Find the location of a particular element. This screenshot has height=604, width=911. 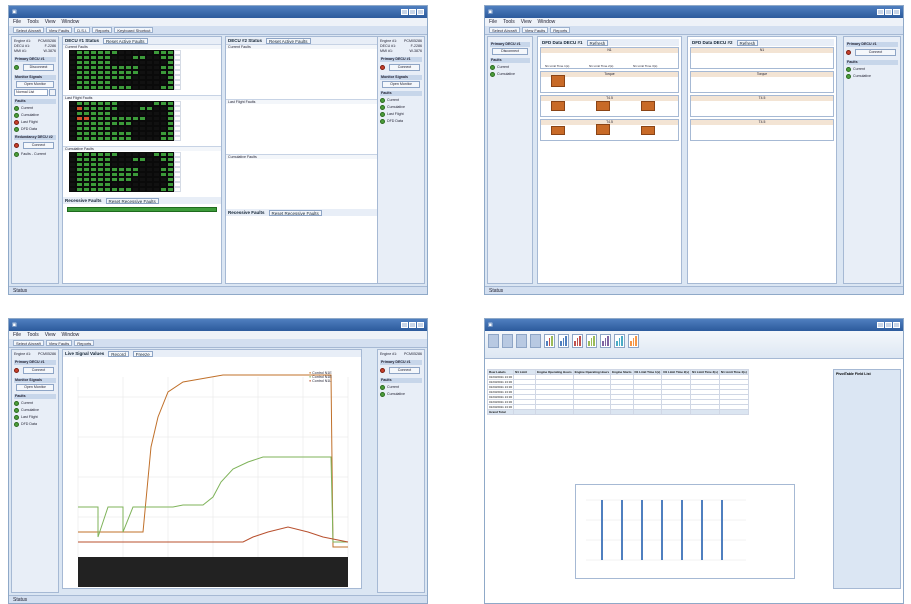

grand-total-label: Grand Total is located at coordinates (501, 412).